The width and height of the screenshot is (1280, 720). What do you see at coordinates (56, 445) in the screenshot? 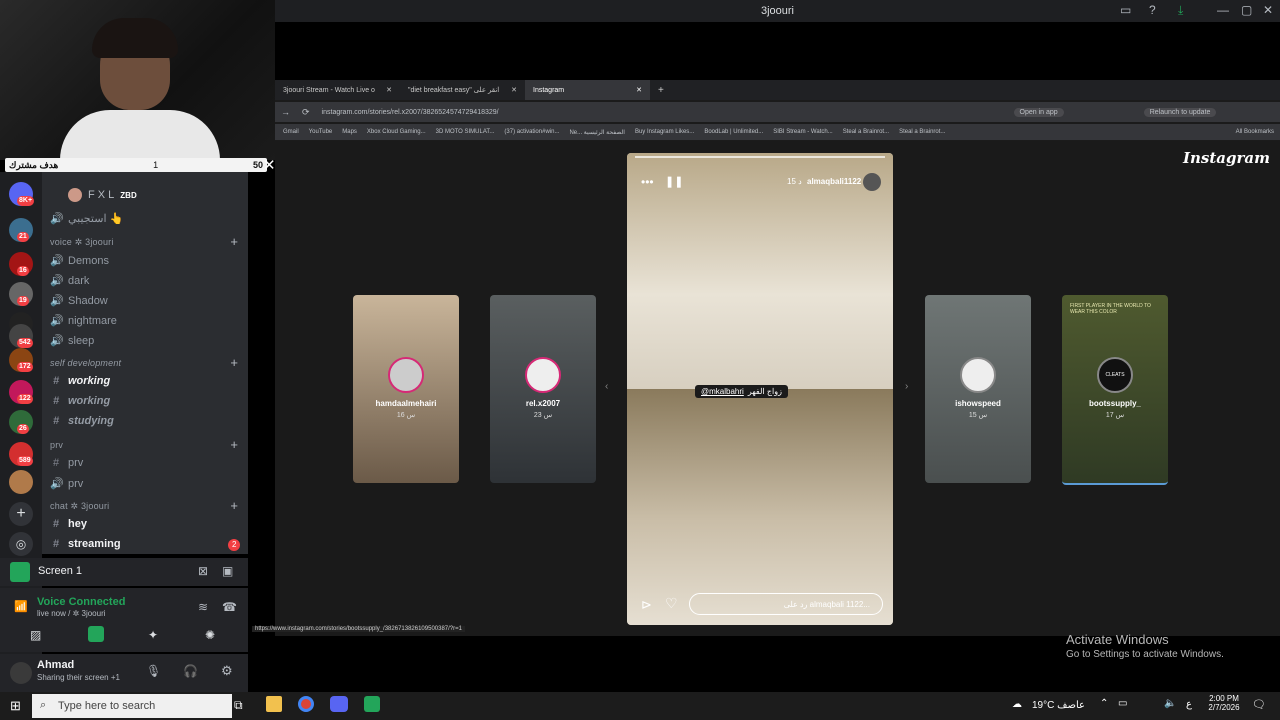
I see `category-prv: prv` at bounding box center [56, 445].